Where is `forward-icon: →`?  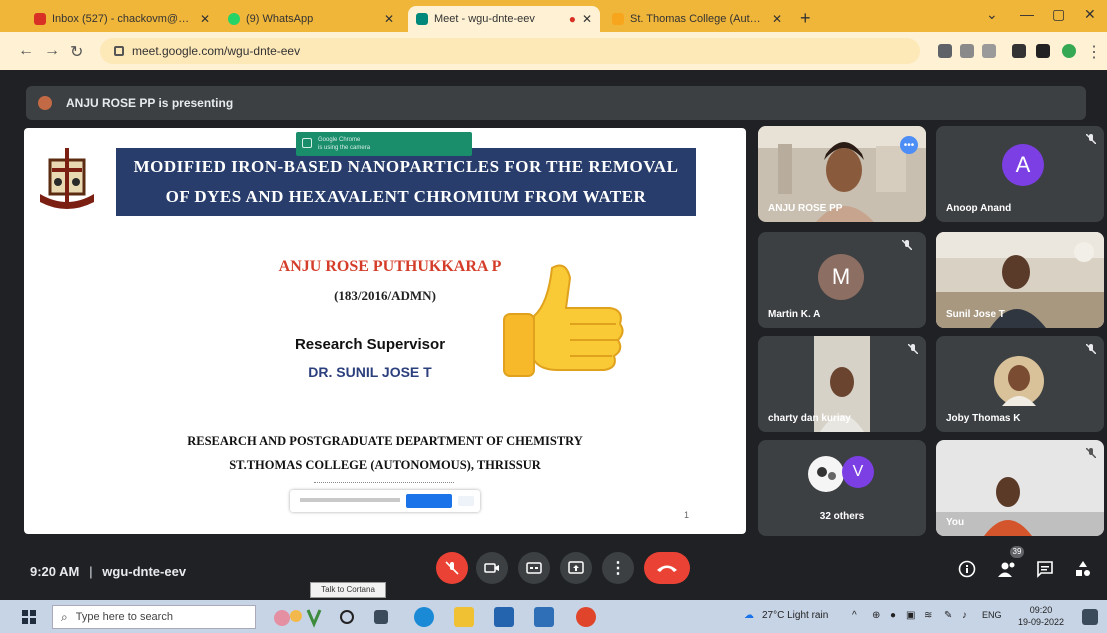 forward-icon: → is located at coordinates (52, 51).